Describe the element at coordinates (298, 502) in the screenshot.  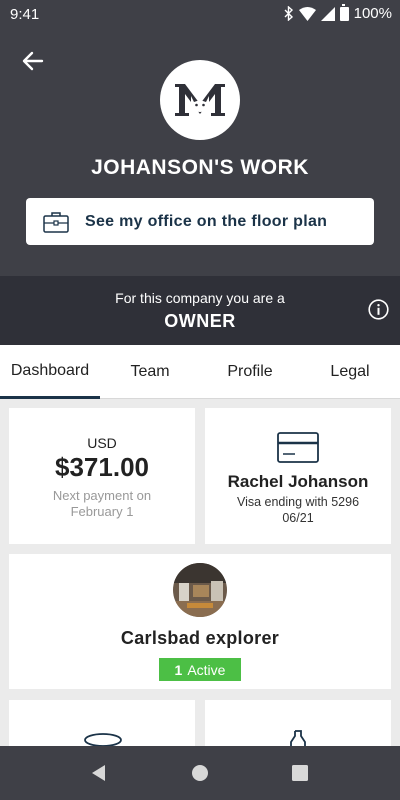
I see `card-ending: Visa ending with 5296` at that location.